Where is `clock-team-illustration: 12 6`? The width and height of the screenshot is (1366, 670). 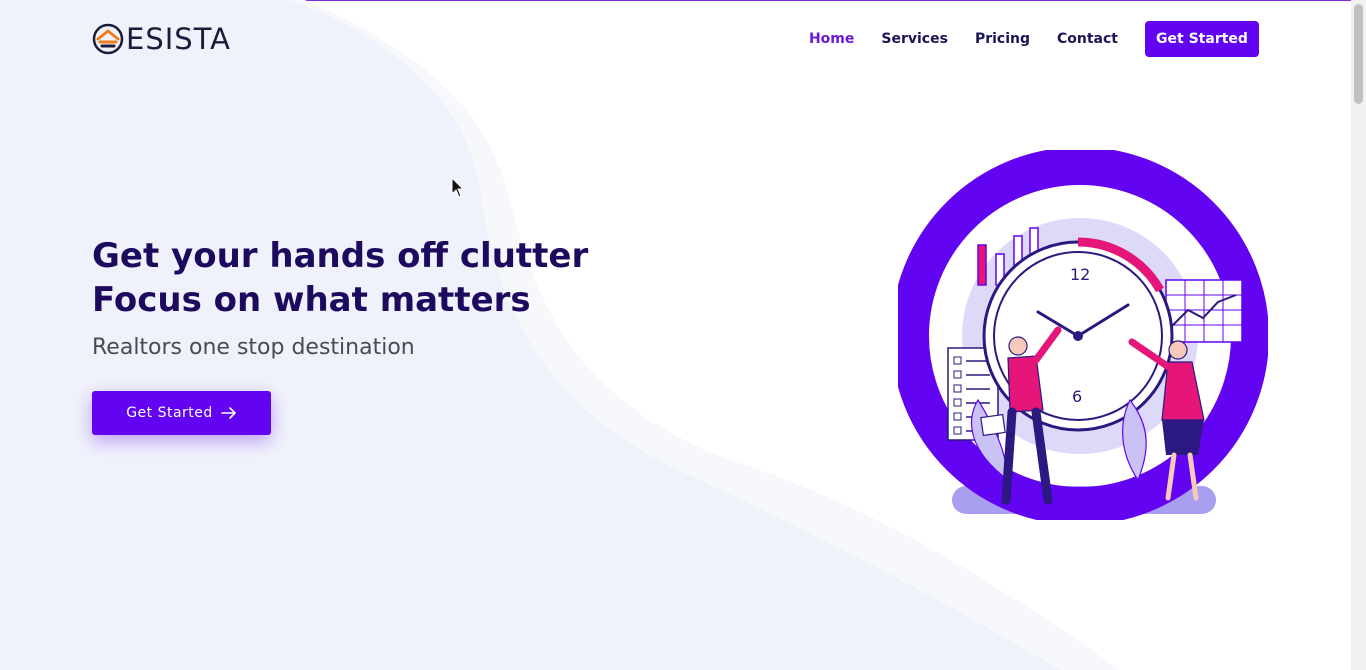
clock-team-illustration: 12 6 is located at coordinates (1083, 335).